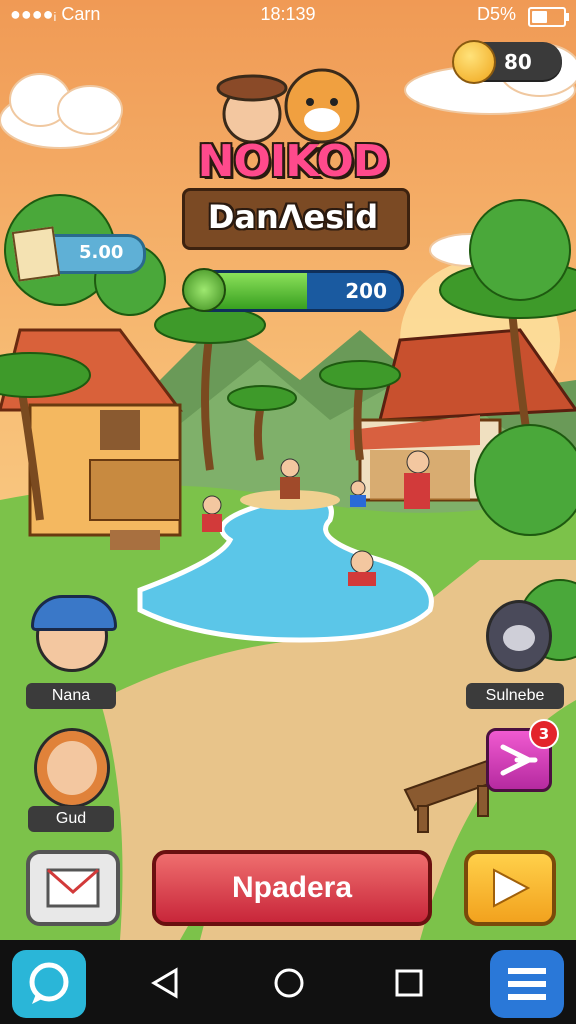 The width and height of the screenshot is (576, 1024). I want to click on energy-amount: 5.00, so click(101, 252).